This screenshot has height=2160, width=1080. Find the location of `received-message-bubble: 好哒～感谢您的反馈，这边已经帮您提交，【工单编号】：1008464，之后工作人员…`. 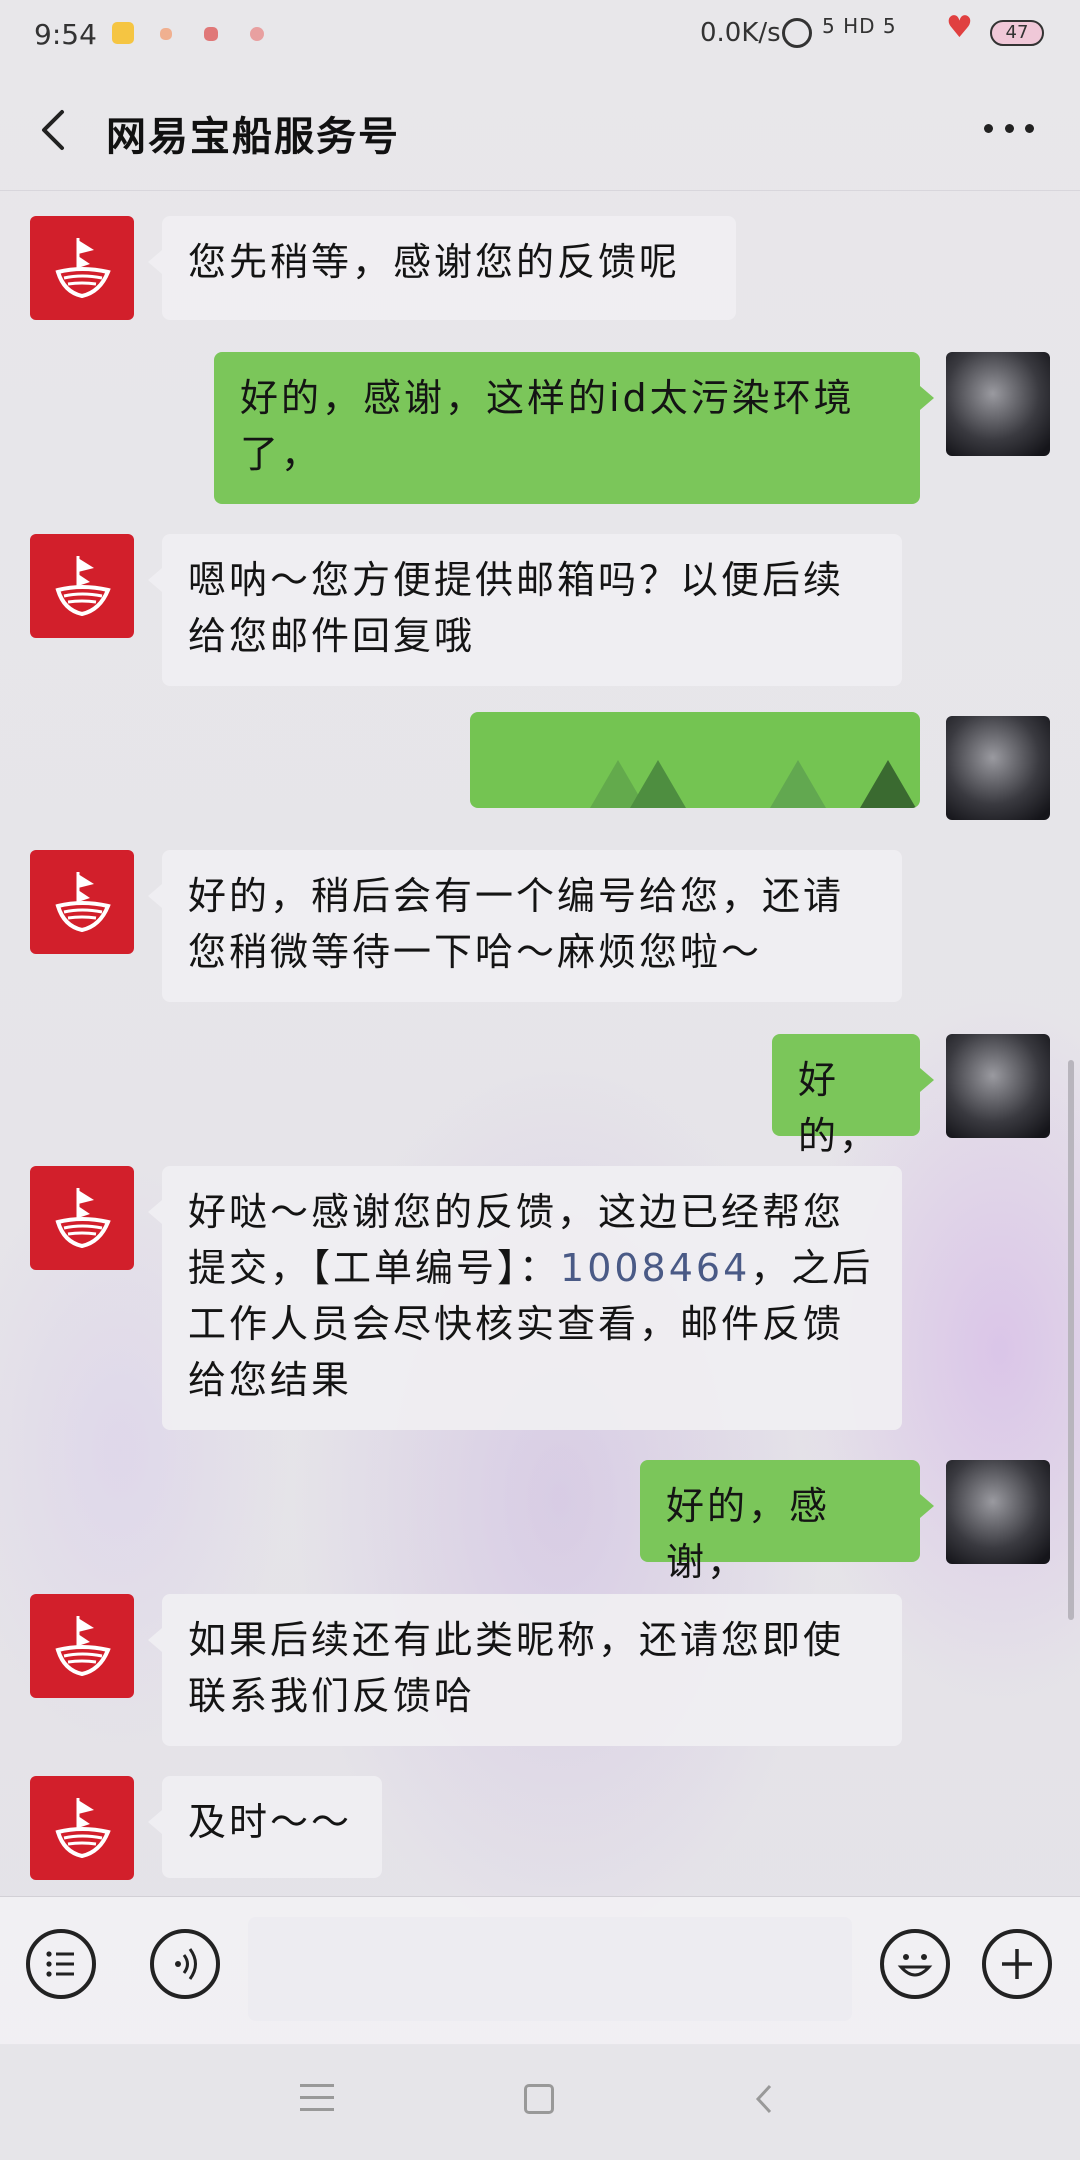

received-message-bubble: 好哒～感谢您的反馈，这边已经帮您提交，【工单编号】：1008464，之后工作人员… is located at coordinates (525, 1298).